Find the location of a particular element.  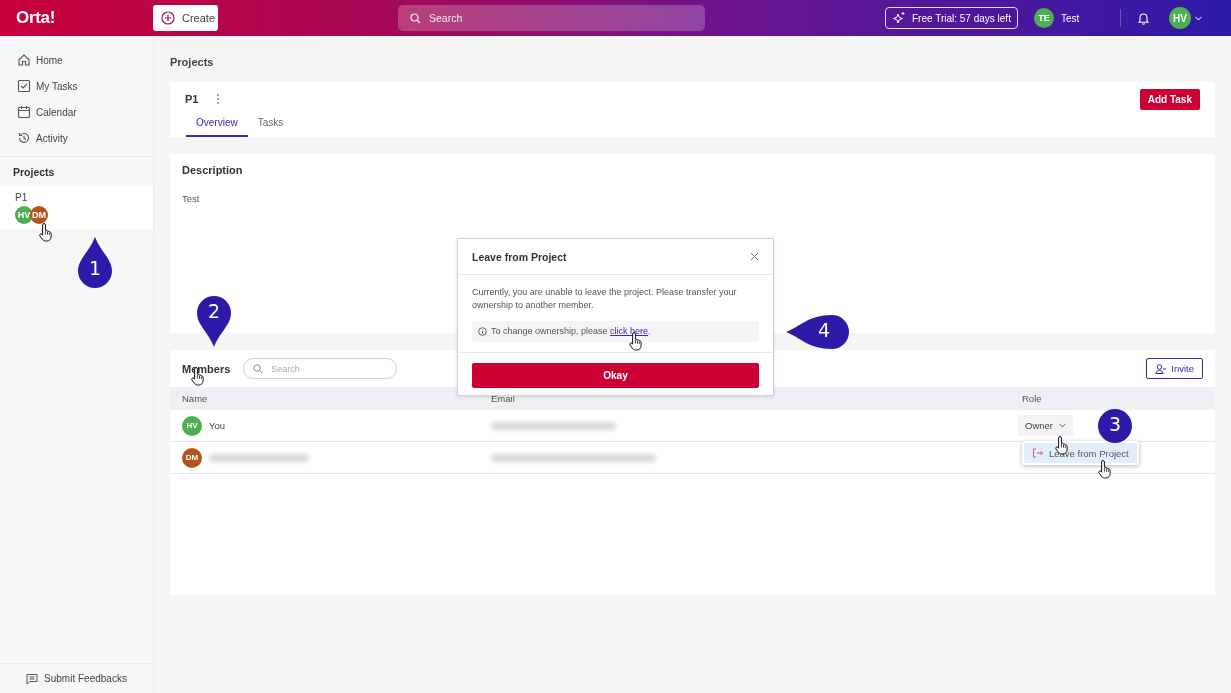

column-header: Name is located at coordinates (195, 398).